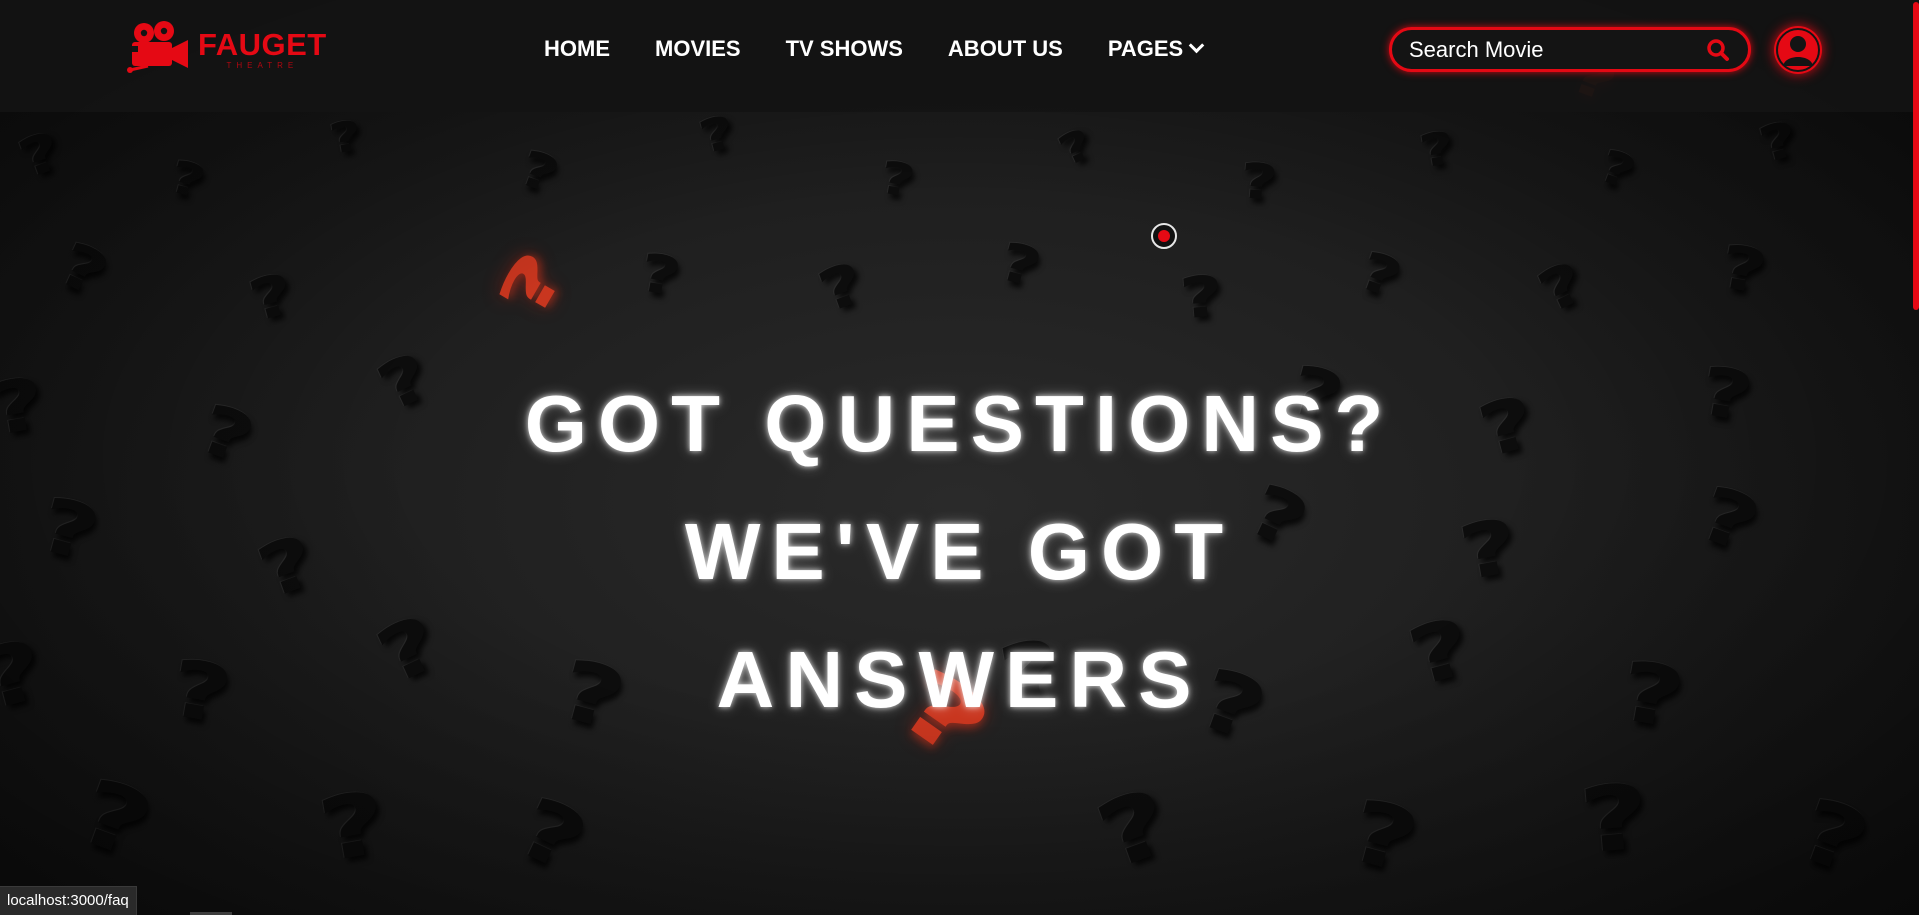 The image size is (1919, 915). What do you see at coordinates (1916, 457) in the screenshot?
I see `page-scrollbar` at bounding box center [1916, 457].